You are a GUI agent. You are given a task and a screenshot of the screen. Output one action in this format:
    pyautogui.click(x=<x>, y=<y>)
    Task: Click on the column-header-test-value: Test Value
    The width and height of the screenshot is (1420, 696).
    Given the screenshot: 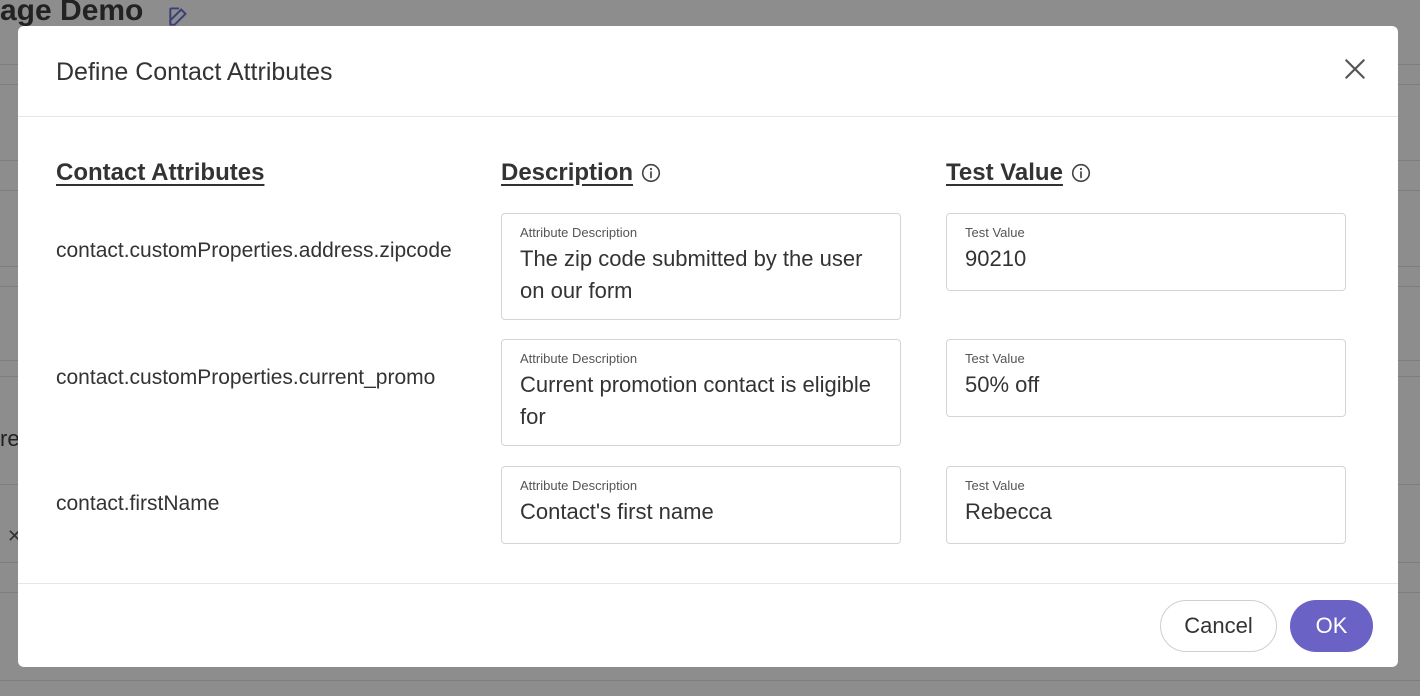 What is the action you would take?
    pyautogui.click(x=1018, y=173)
    